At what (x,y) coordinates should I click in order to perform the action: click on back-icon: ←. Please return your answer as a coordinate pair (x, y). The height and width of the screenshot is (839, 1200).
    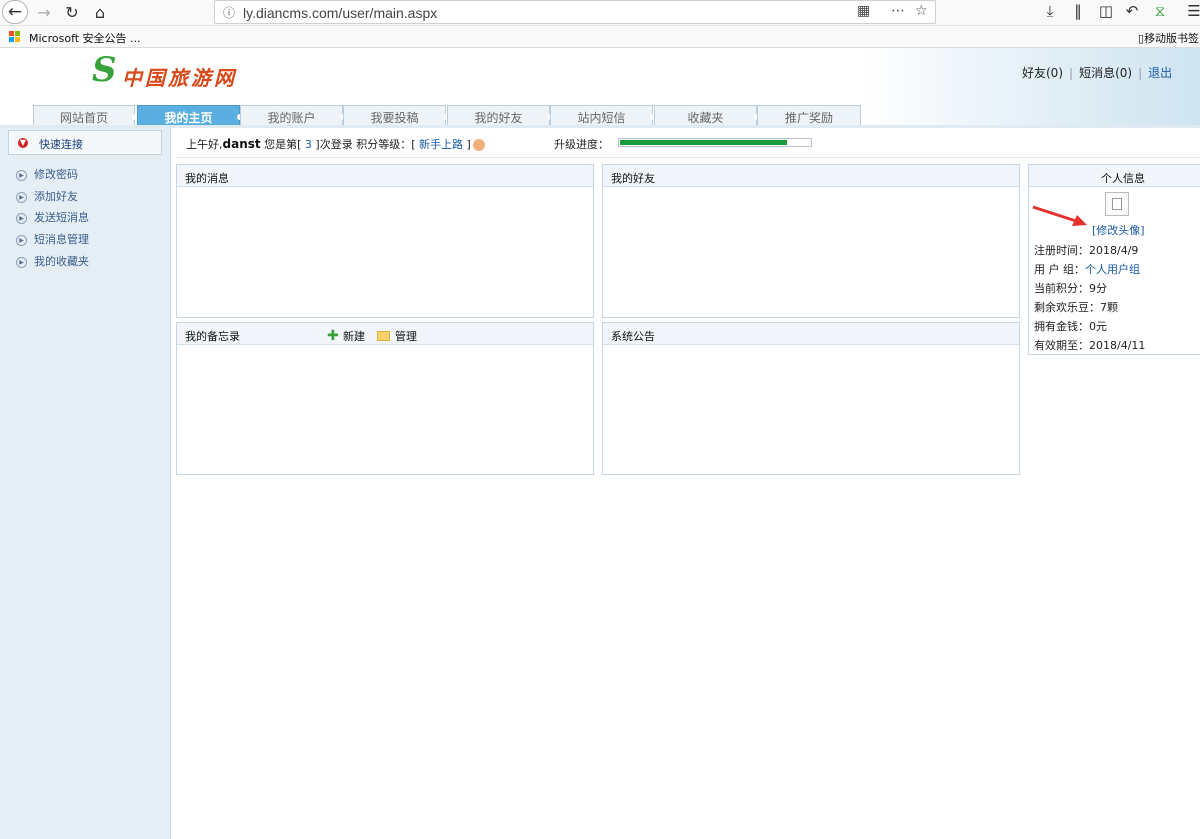
    Looking at the image, I should click on (15, 12).